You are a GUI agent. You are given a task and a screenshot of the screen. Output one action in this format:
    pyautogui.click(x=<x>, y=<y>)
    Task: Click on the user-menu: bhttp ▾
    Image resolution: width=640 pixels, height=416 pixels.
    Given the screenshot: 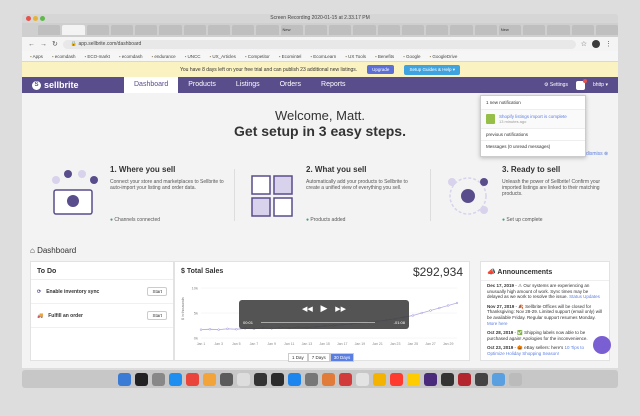 What is the action you would take?
    pyautogui.click(x=600, y=85)
    